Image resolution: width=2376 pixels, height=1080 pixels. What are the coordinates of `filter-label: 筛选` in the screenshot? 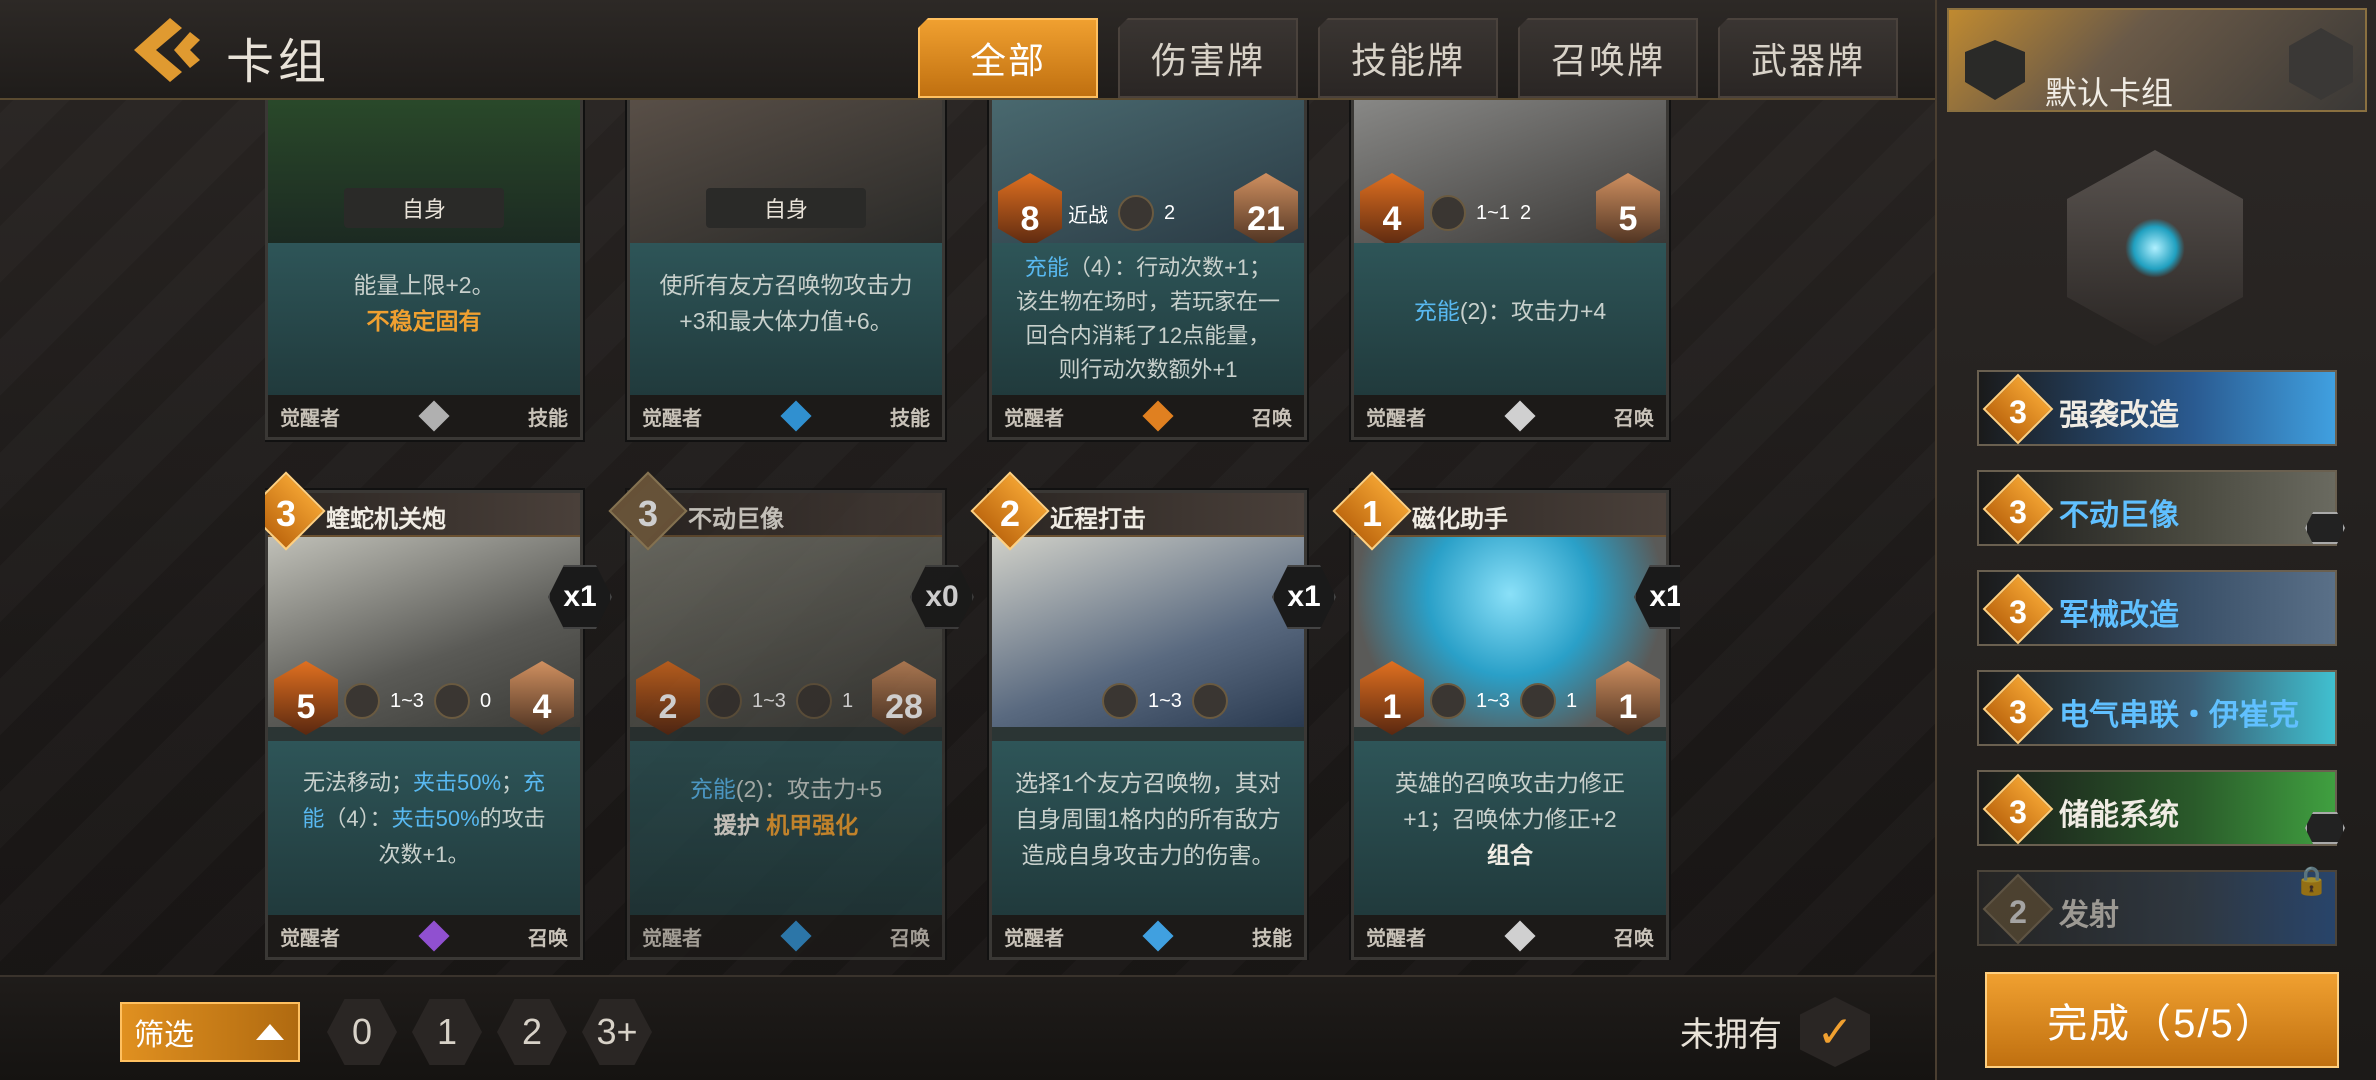 It's located at (164, 1035).